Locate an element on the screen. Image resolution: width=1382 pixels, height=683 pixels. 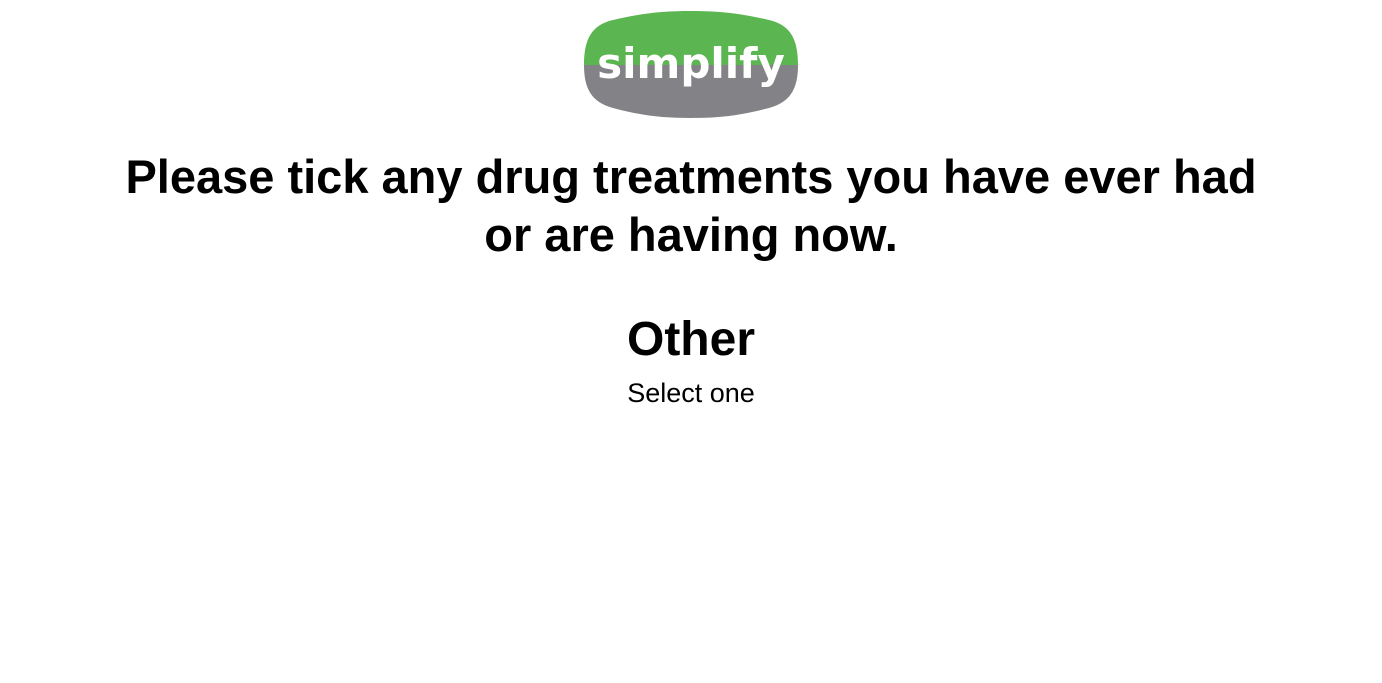
section-title: Other is located at coordinates (690, 339).